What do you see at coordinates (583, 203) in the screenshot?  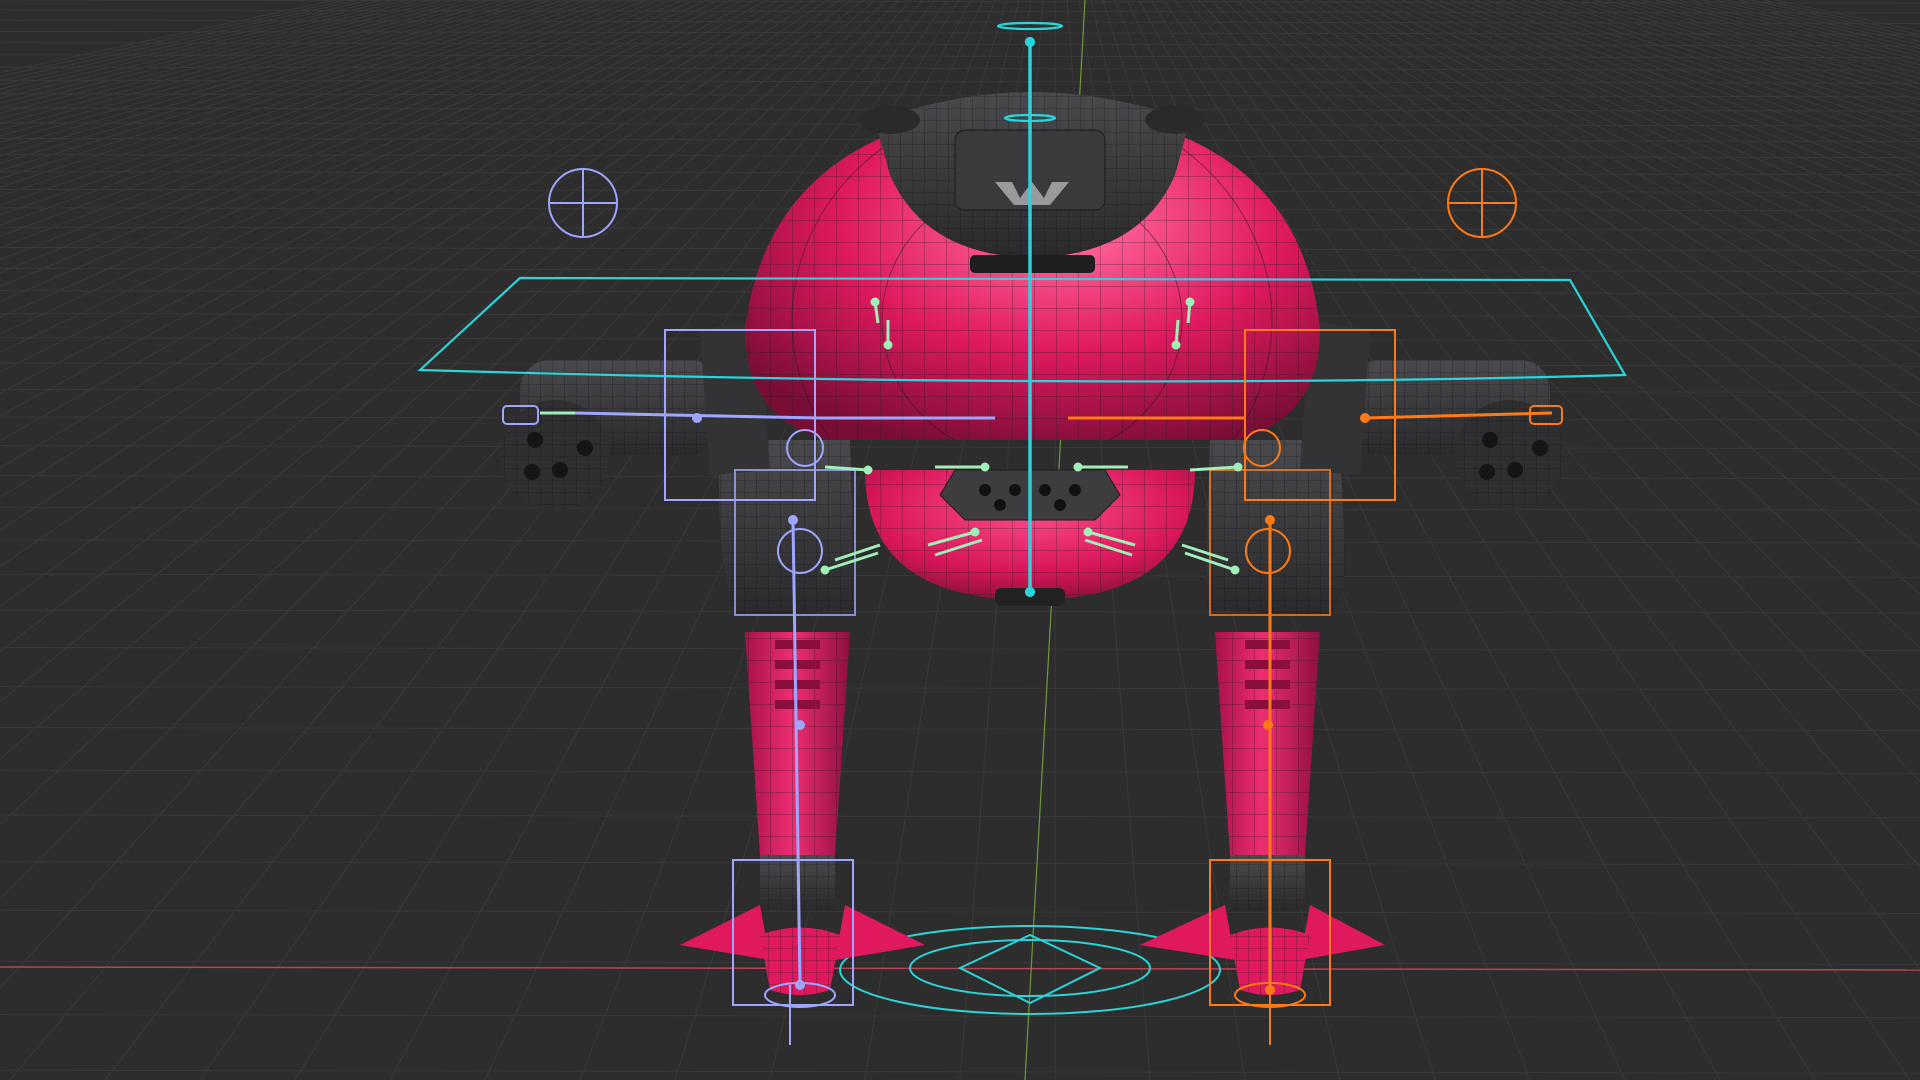 I see `ik-target-left-icon` at bounding box center [583, 203].